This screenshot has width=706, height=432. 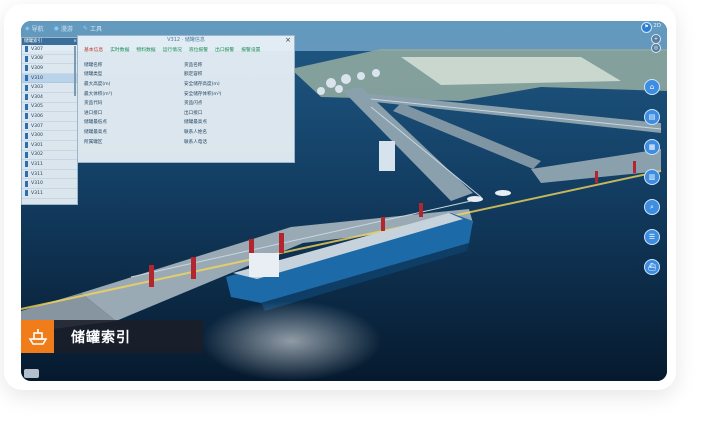 I want to click on home-icon: ⌂, so click(x=652, y=87).